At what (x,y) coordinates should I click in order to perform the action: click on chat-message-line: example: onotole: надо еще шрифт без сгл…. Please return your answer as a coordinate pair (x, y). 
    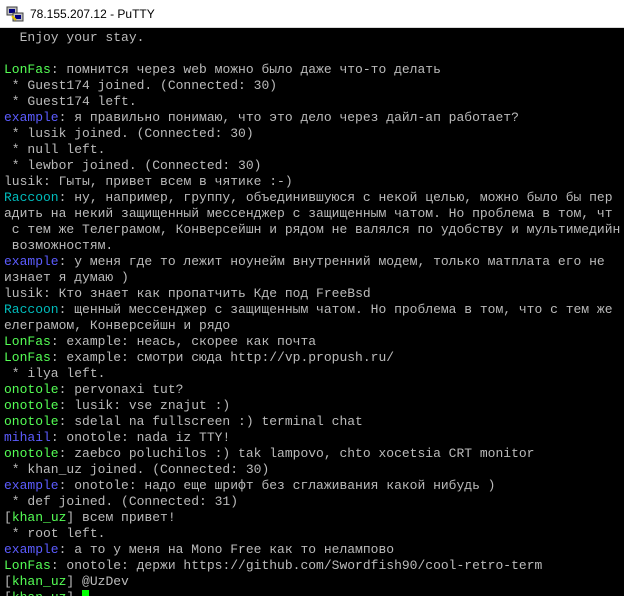
    Looking at the image, I should click on (314, 486).